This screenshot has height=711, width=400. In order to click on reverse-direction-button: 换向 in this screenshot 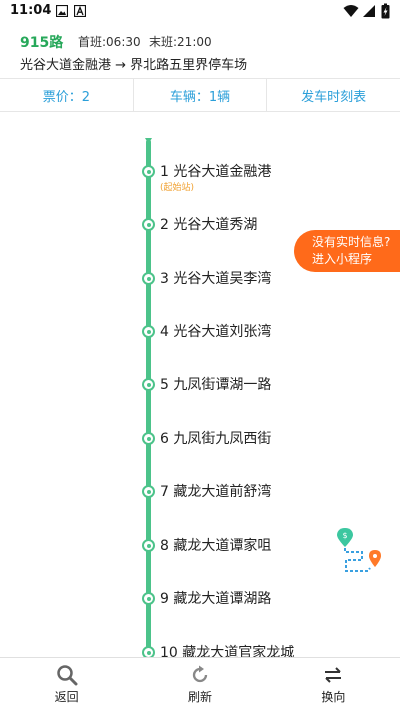, I will do `click(333, 684)`.